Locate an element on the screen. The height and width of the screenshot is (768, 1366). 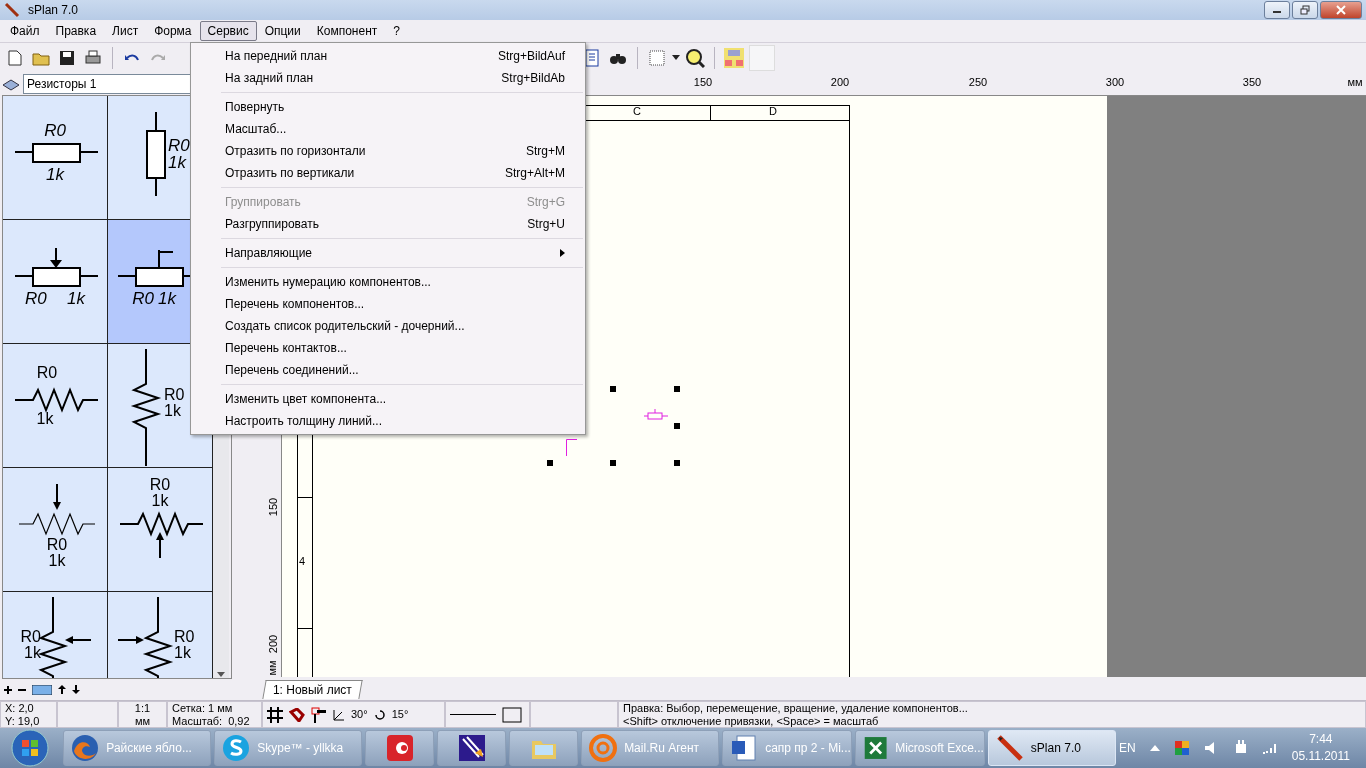
signal-bars-icon is located at coordinates (1269, 748).